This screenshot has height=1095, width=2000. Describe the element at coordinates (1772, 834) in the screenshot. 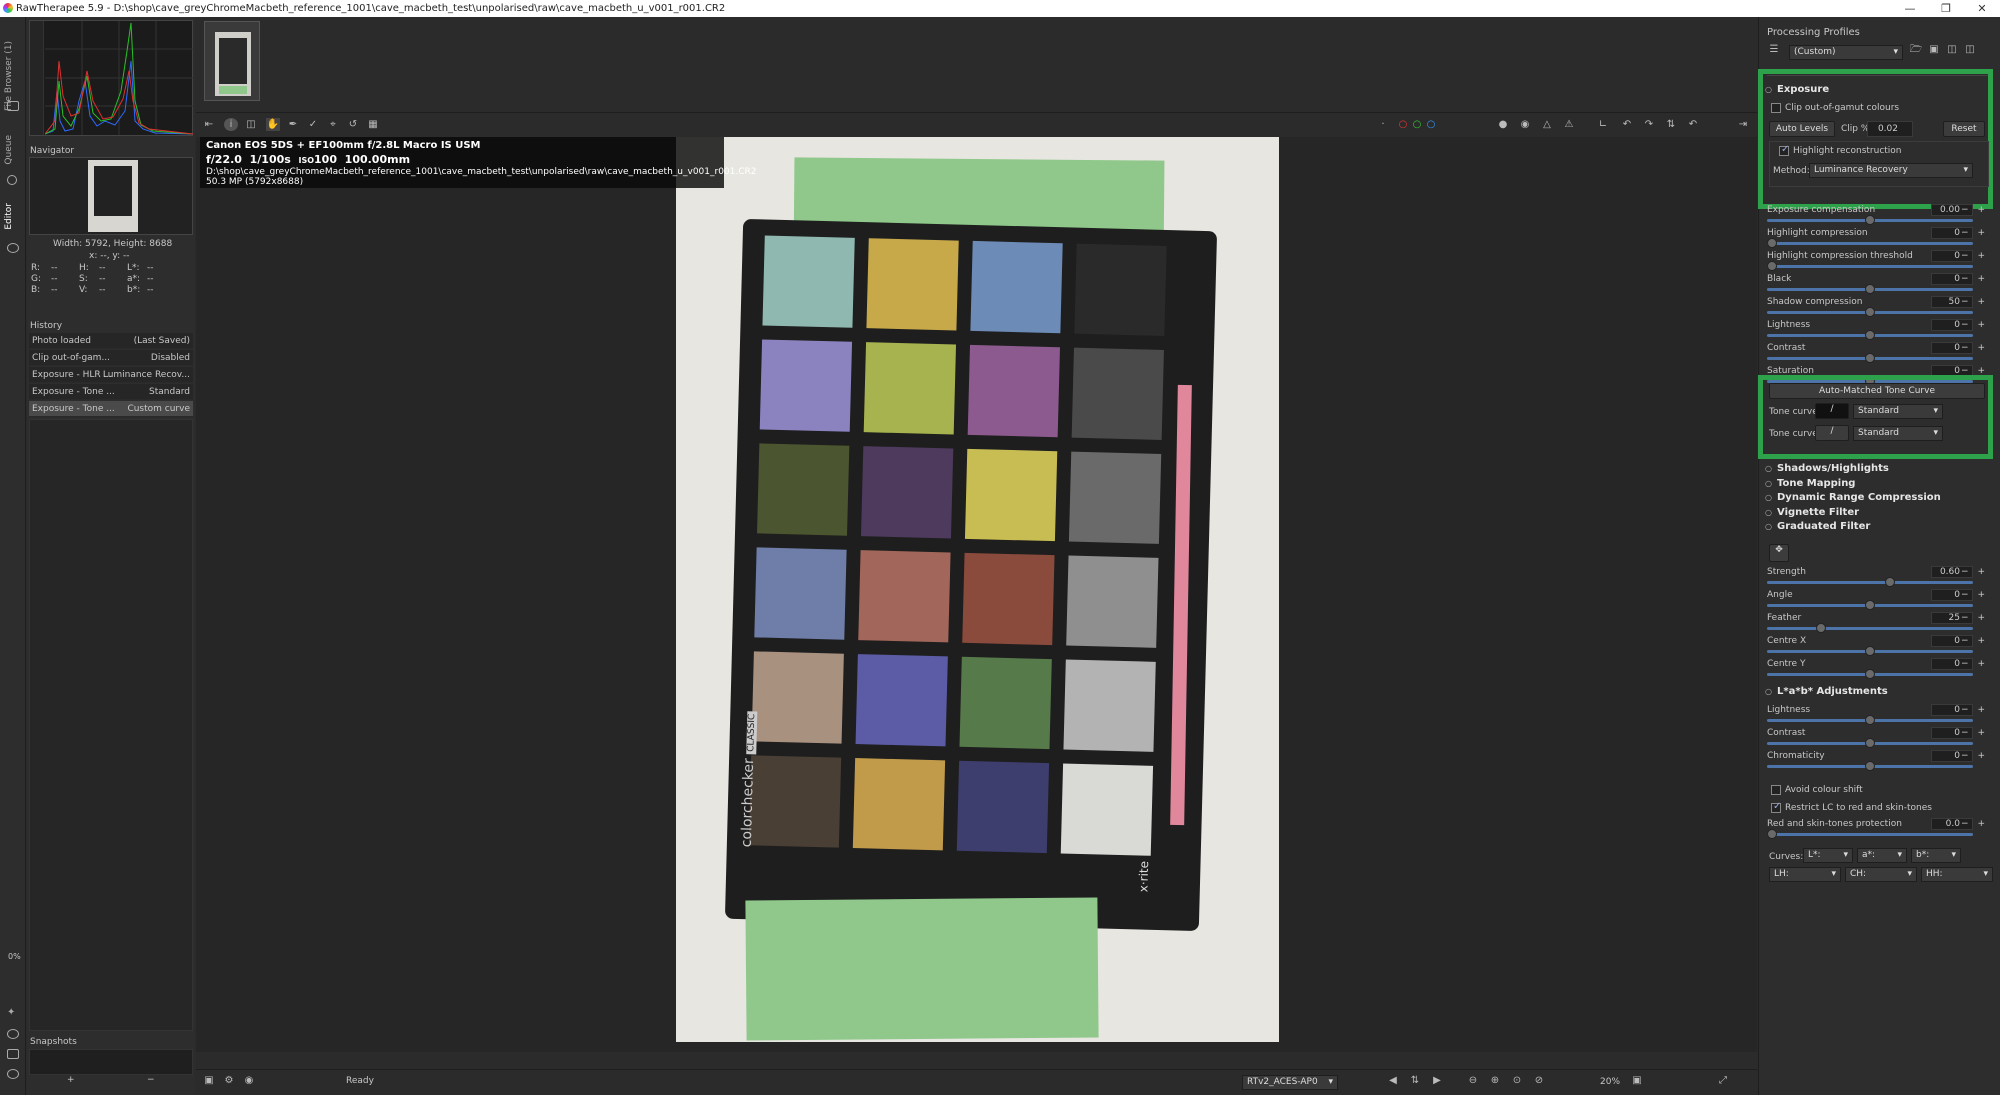

I see `skin-protection-knob` at that location.